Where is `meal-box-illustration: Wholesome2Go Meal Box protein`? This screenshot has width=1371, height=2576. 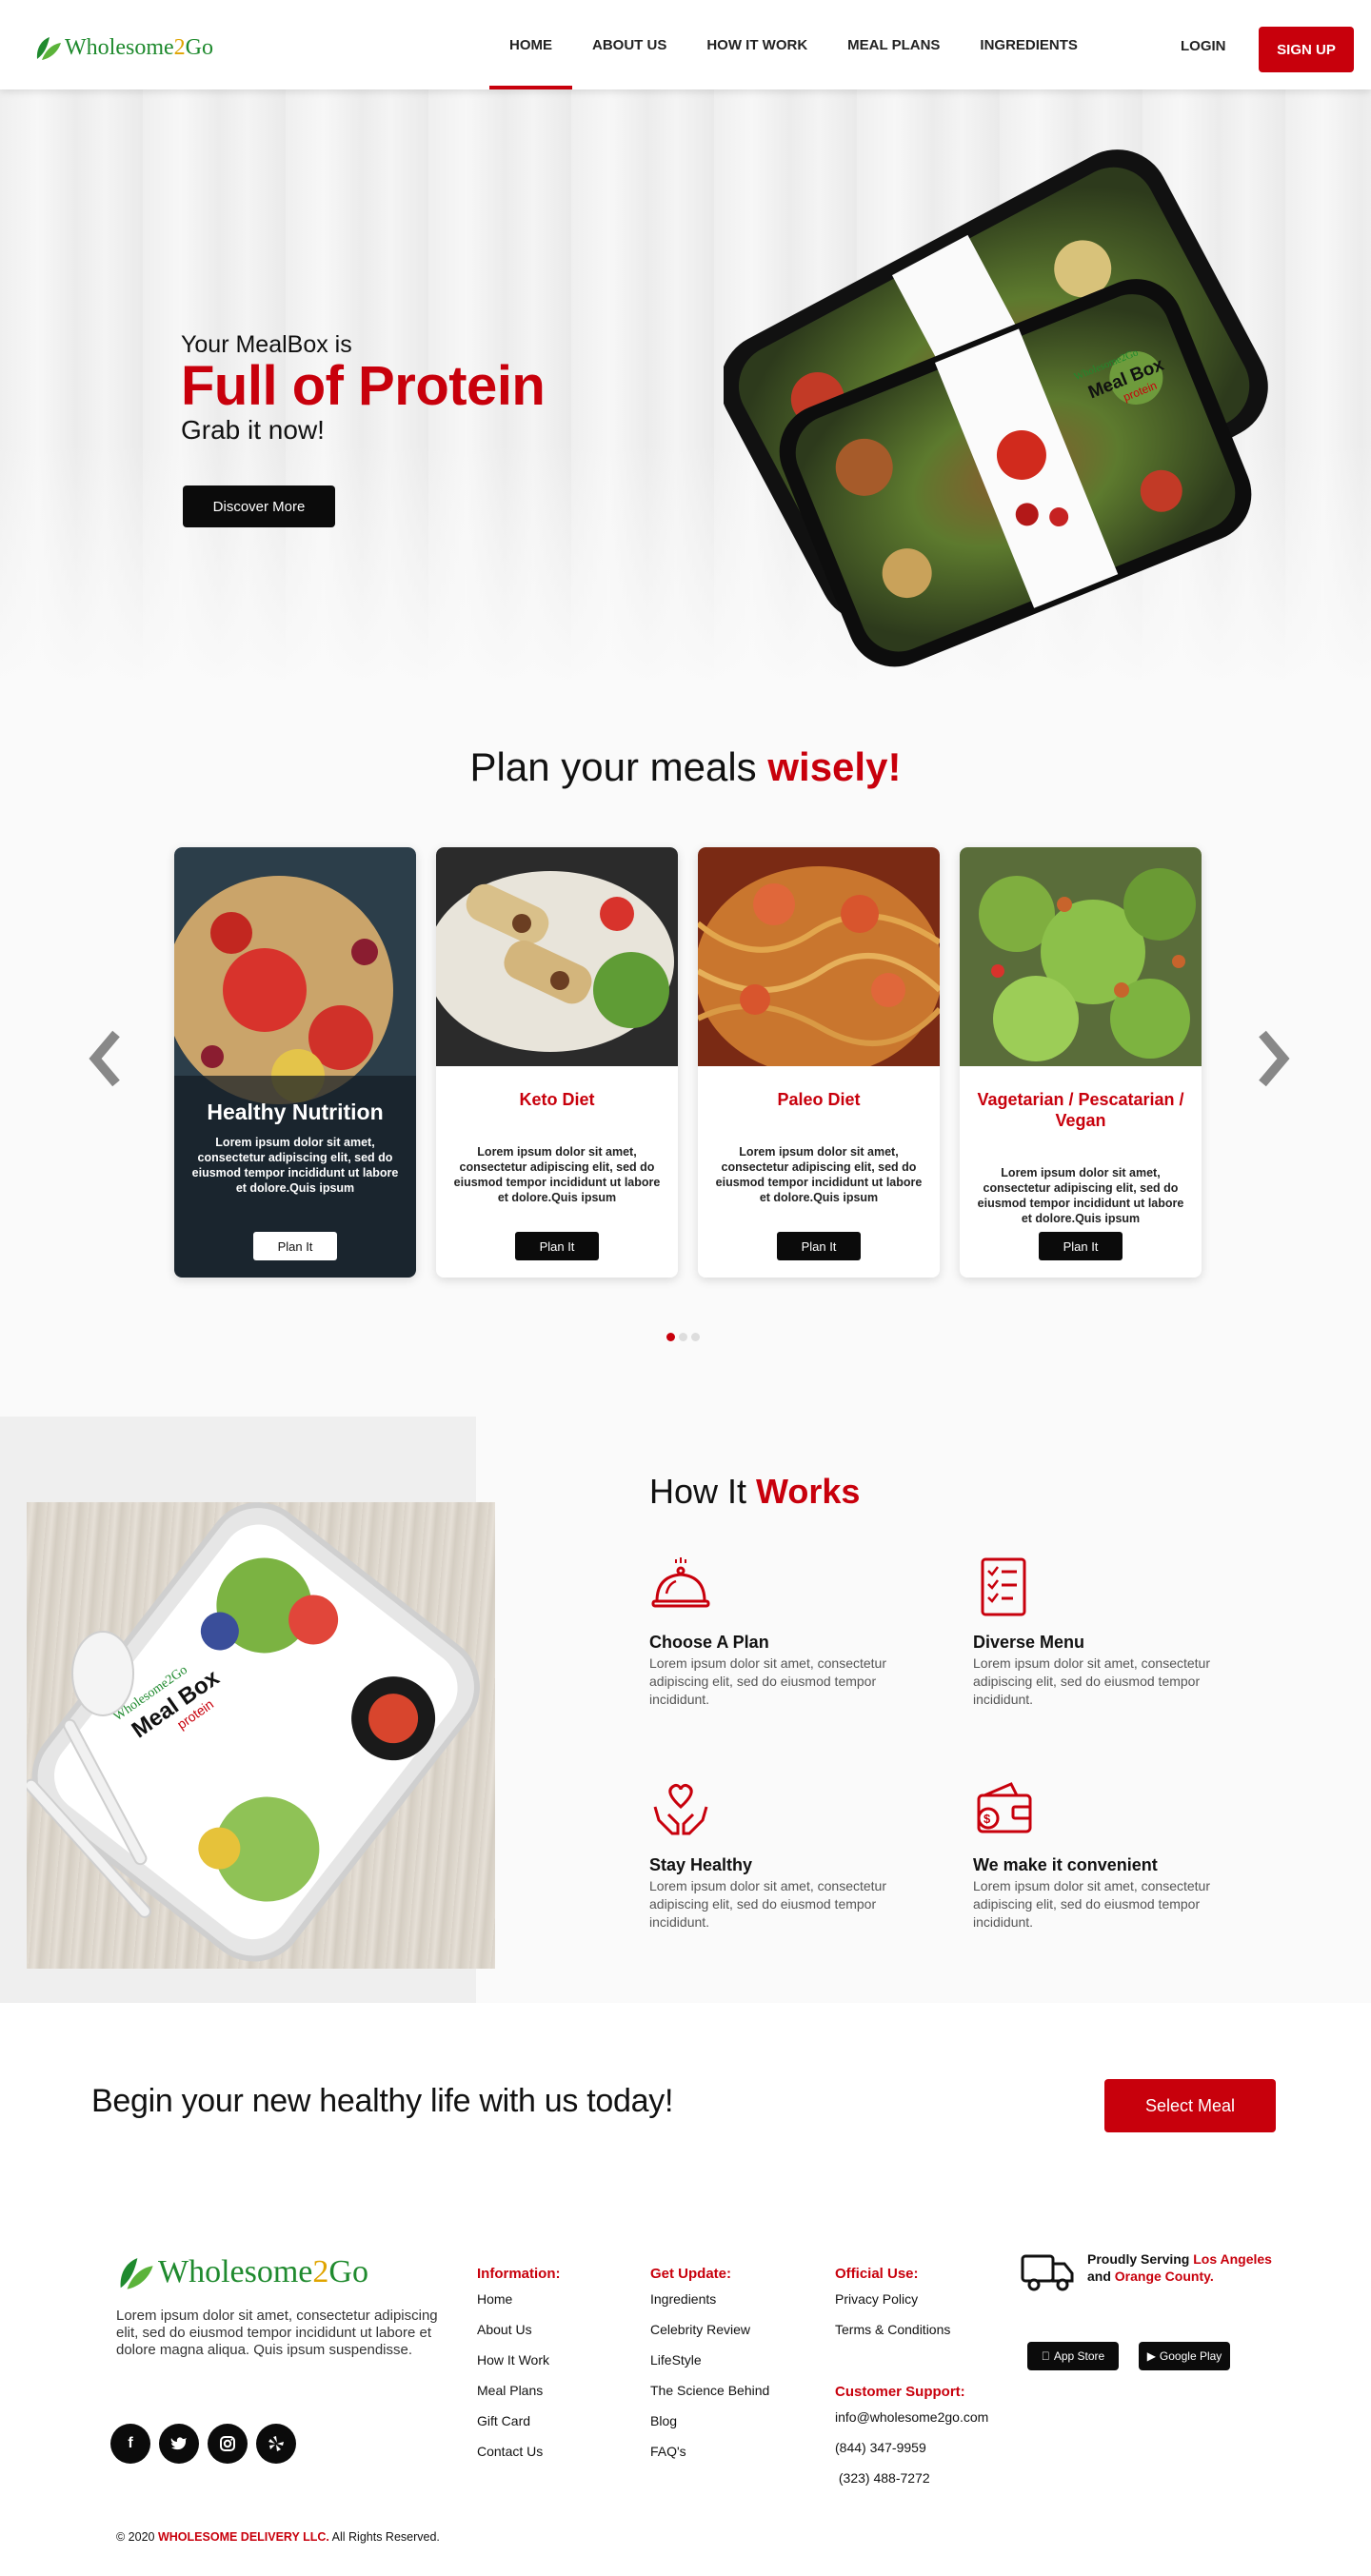 meal-box-illustration: Wholesome2Go Meal Box protein is located at coordinates (994, 408).